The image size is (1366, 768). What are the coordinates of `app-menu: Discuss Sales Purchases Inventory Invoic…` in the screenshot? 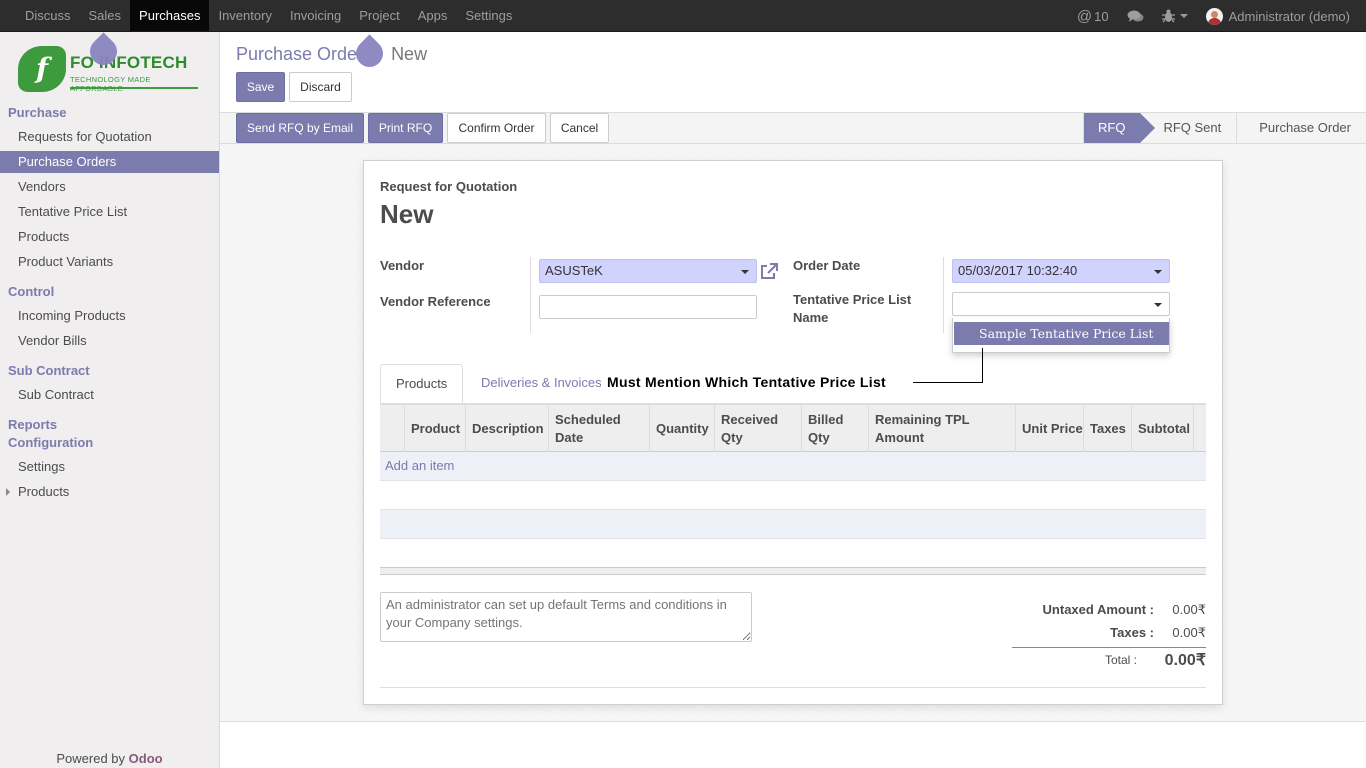 It's located at (268, 16).